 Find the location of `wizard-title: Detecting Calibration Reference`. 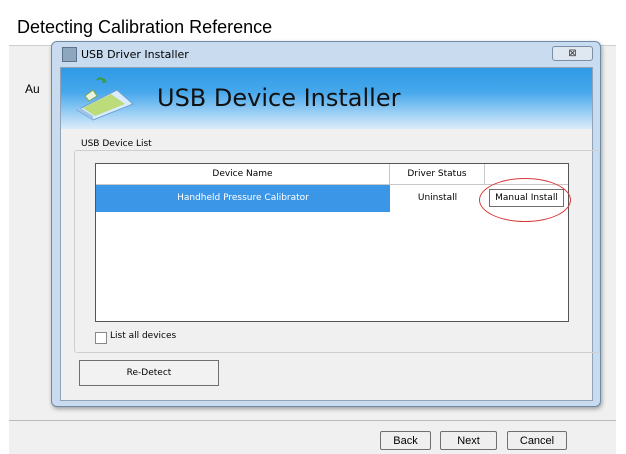

wizard-title: Detecting Calibration Reference is located at coordinates (145, 27).